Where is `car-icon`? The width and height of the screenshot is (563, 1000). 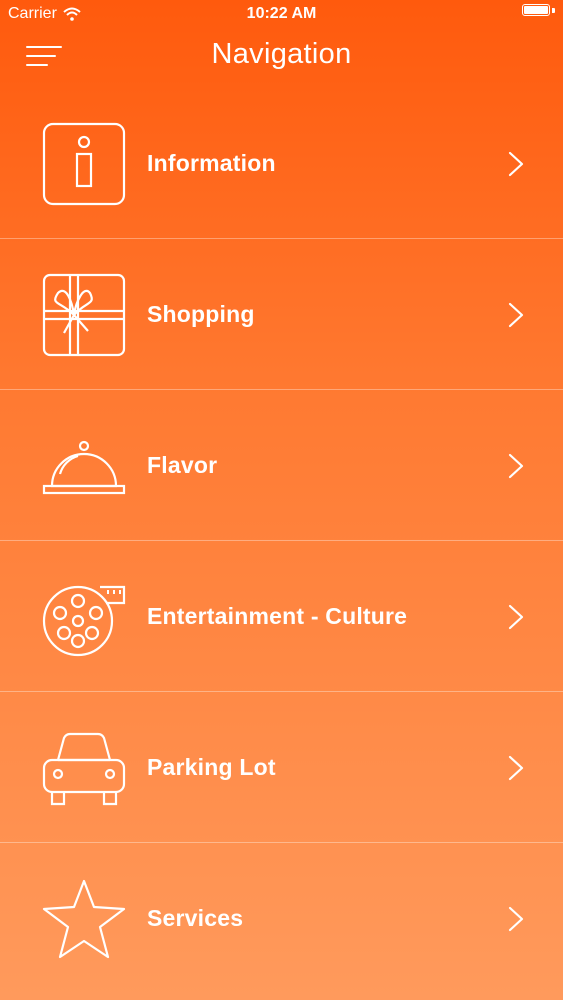 car-icon is located at coordinates (84, 768).